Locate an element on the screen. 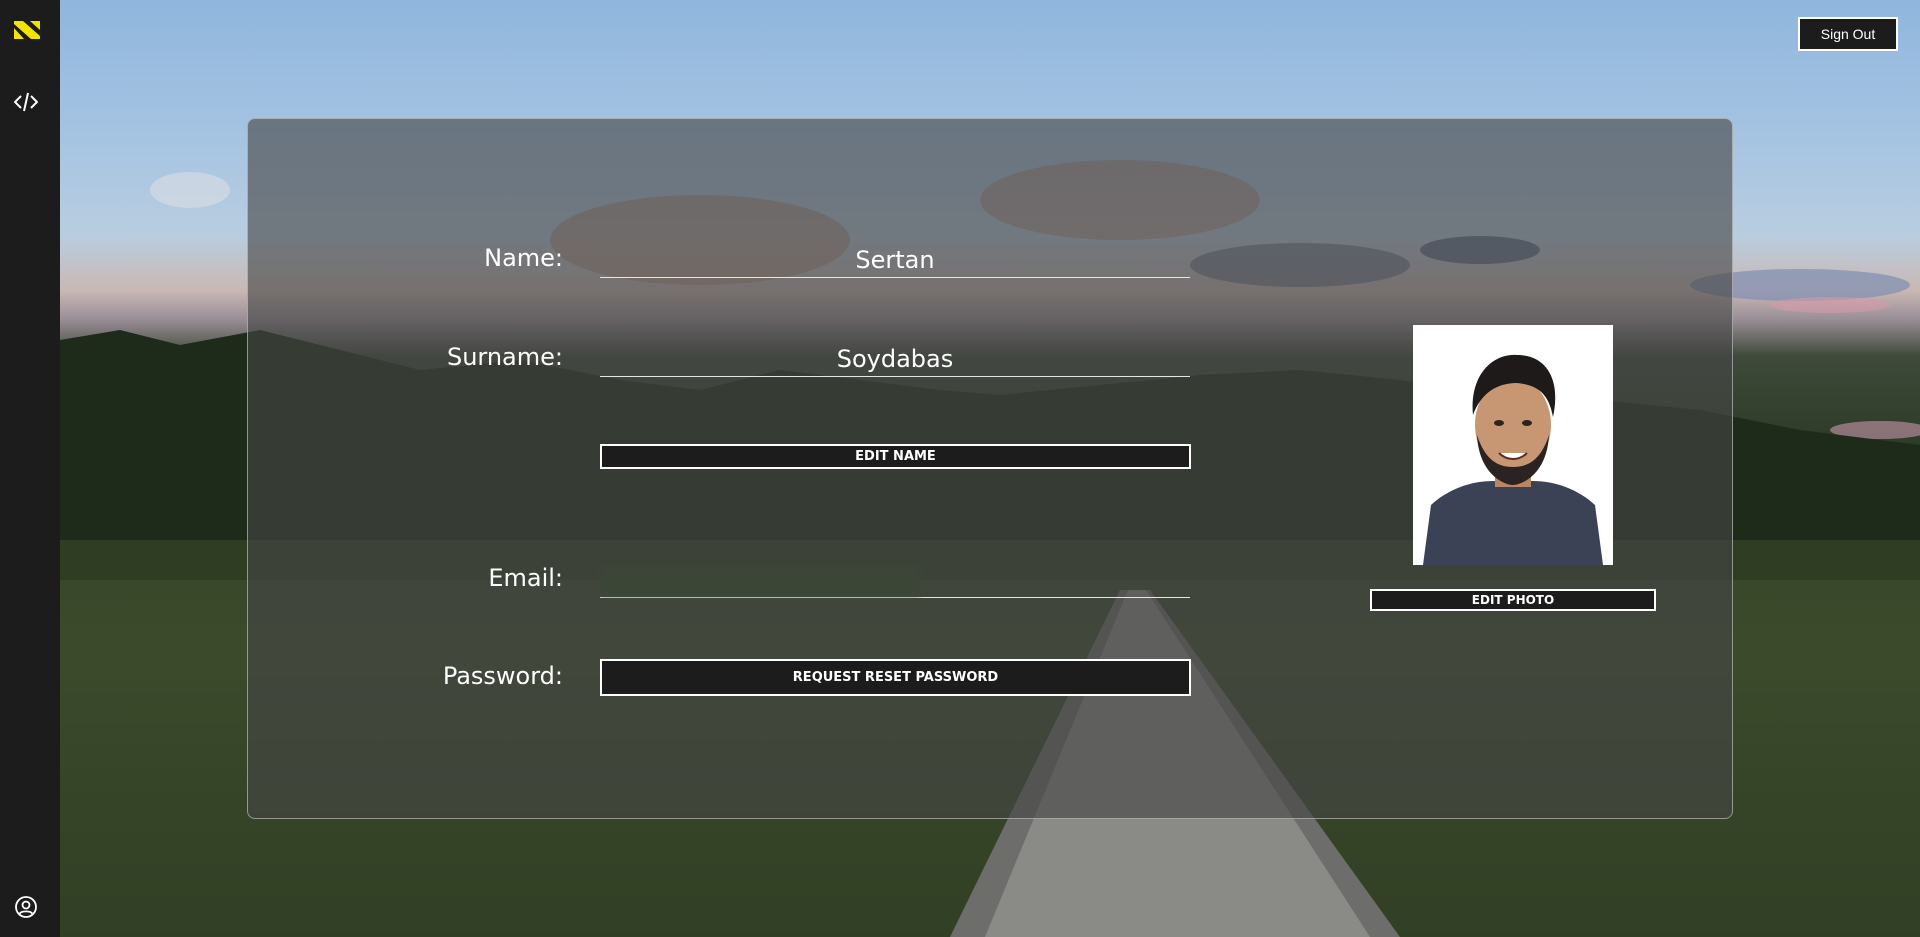 This screenshot has width=1920, height=937. edit-photo-button: EDIT PHOTO is located at coordinates (1513, 600).